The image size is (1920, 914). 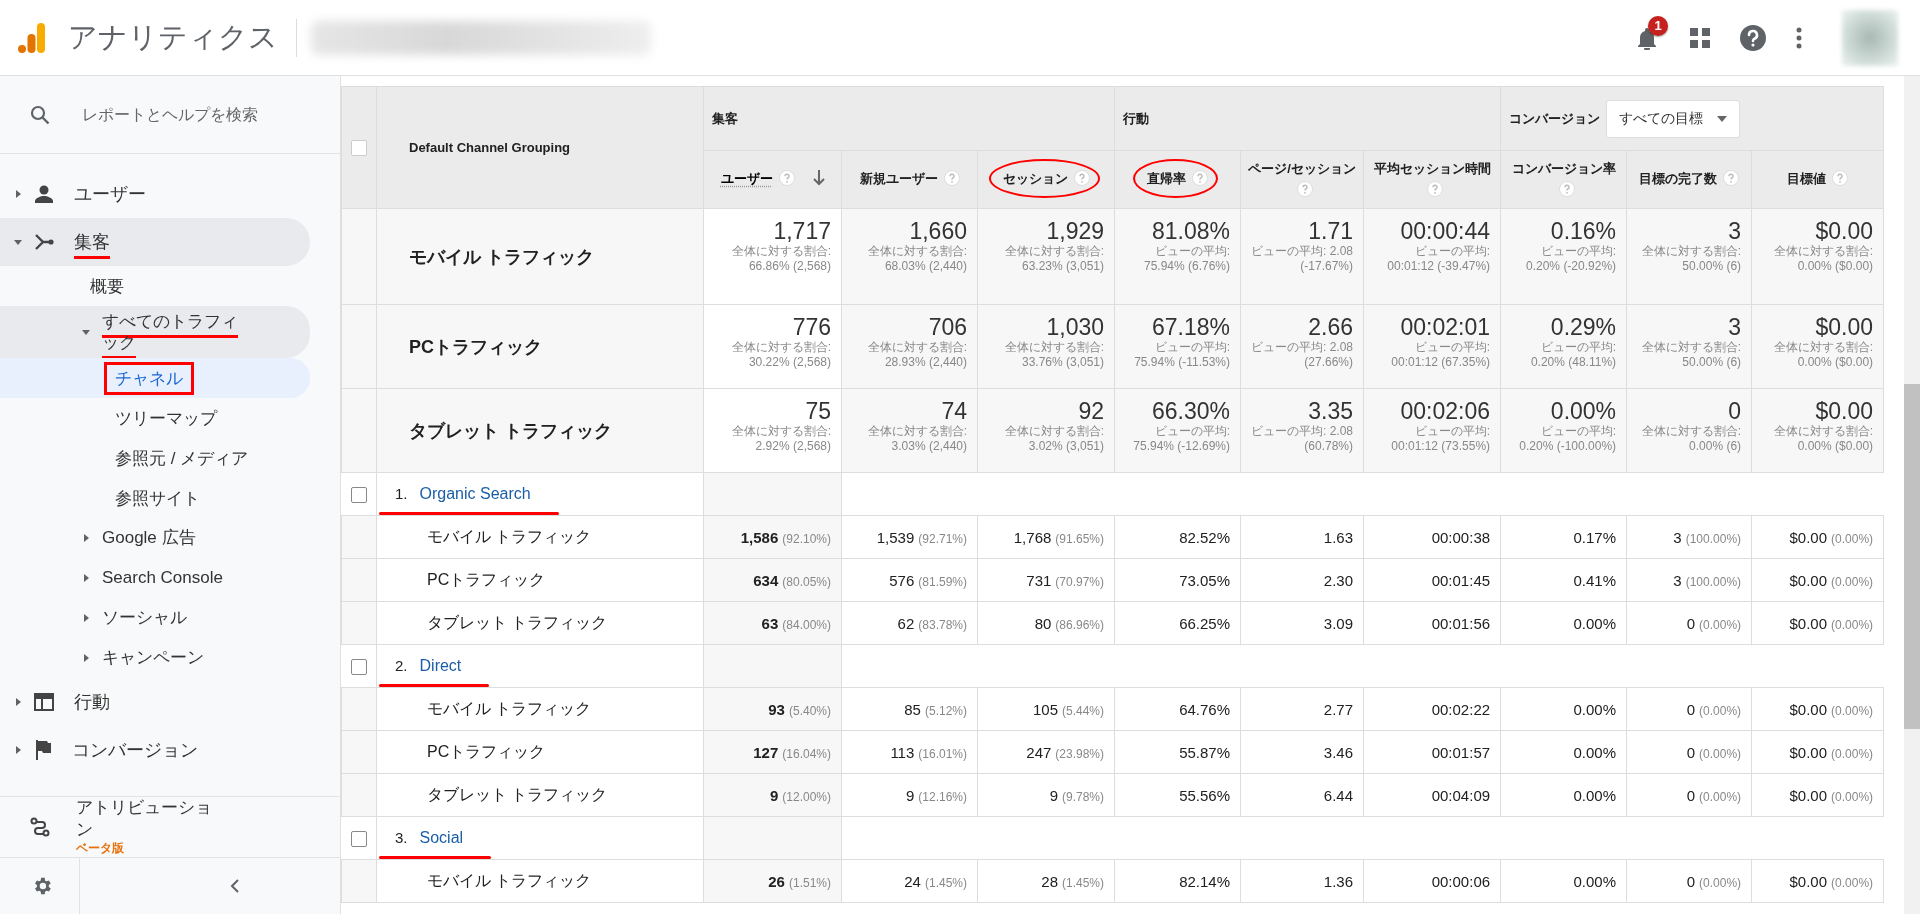 I want to click on table-cell: 1,586, so click(x=759, y=537).